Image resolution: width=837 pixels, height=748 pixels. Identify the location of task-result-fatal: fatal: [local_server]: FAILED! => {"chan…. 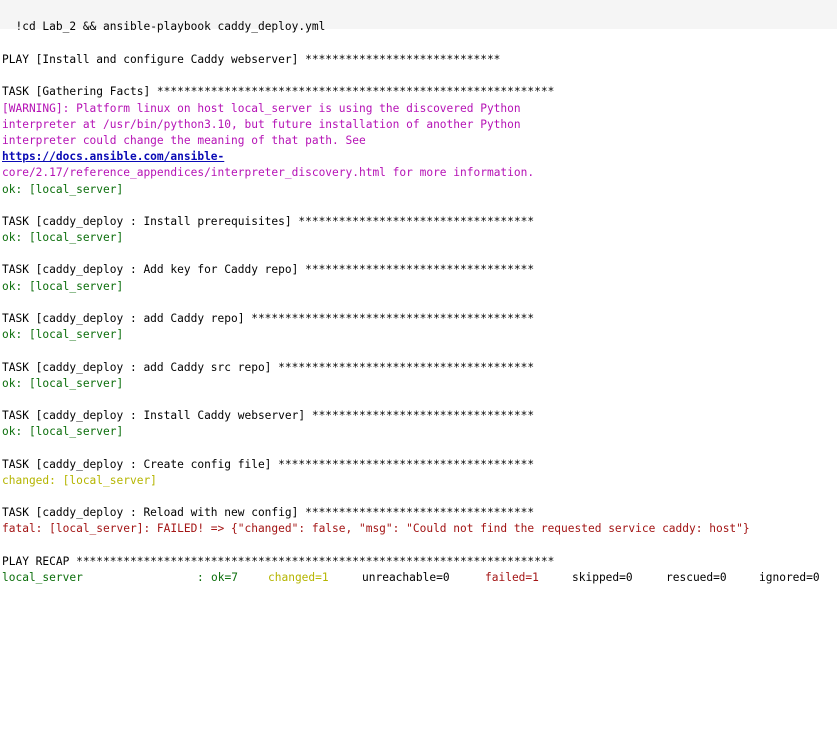
(376, 529).